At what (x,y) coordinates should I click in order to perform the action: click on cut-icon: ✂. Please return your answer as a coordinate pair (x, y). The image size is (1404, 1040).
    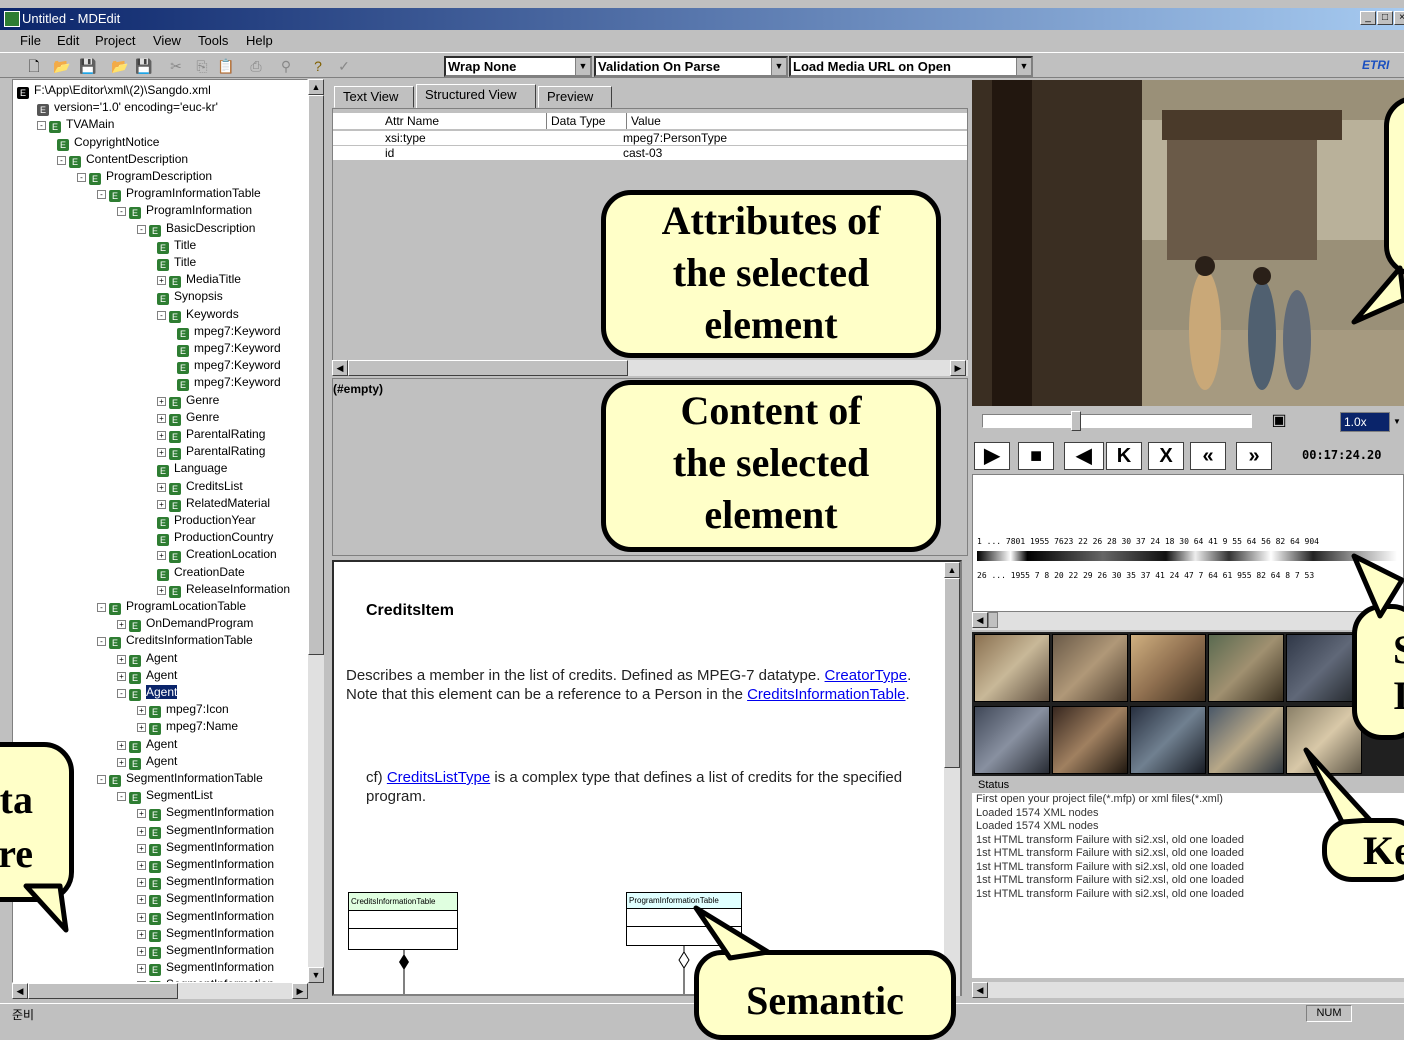
    Looking at the image, I should click on (176, 66).